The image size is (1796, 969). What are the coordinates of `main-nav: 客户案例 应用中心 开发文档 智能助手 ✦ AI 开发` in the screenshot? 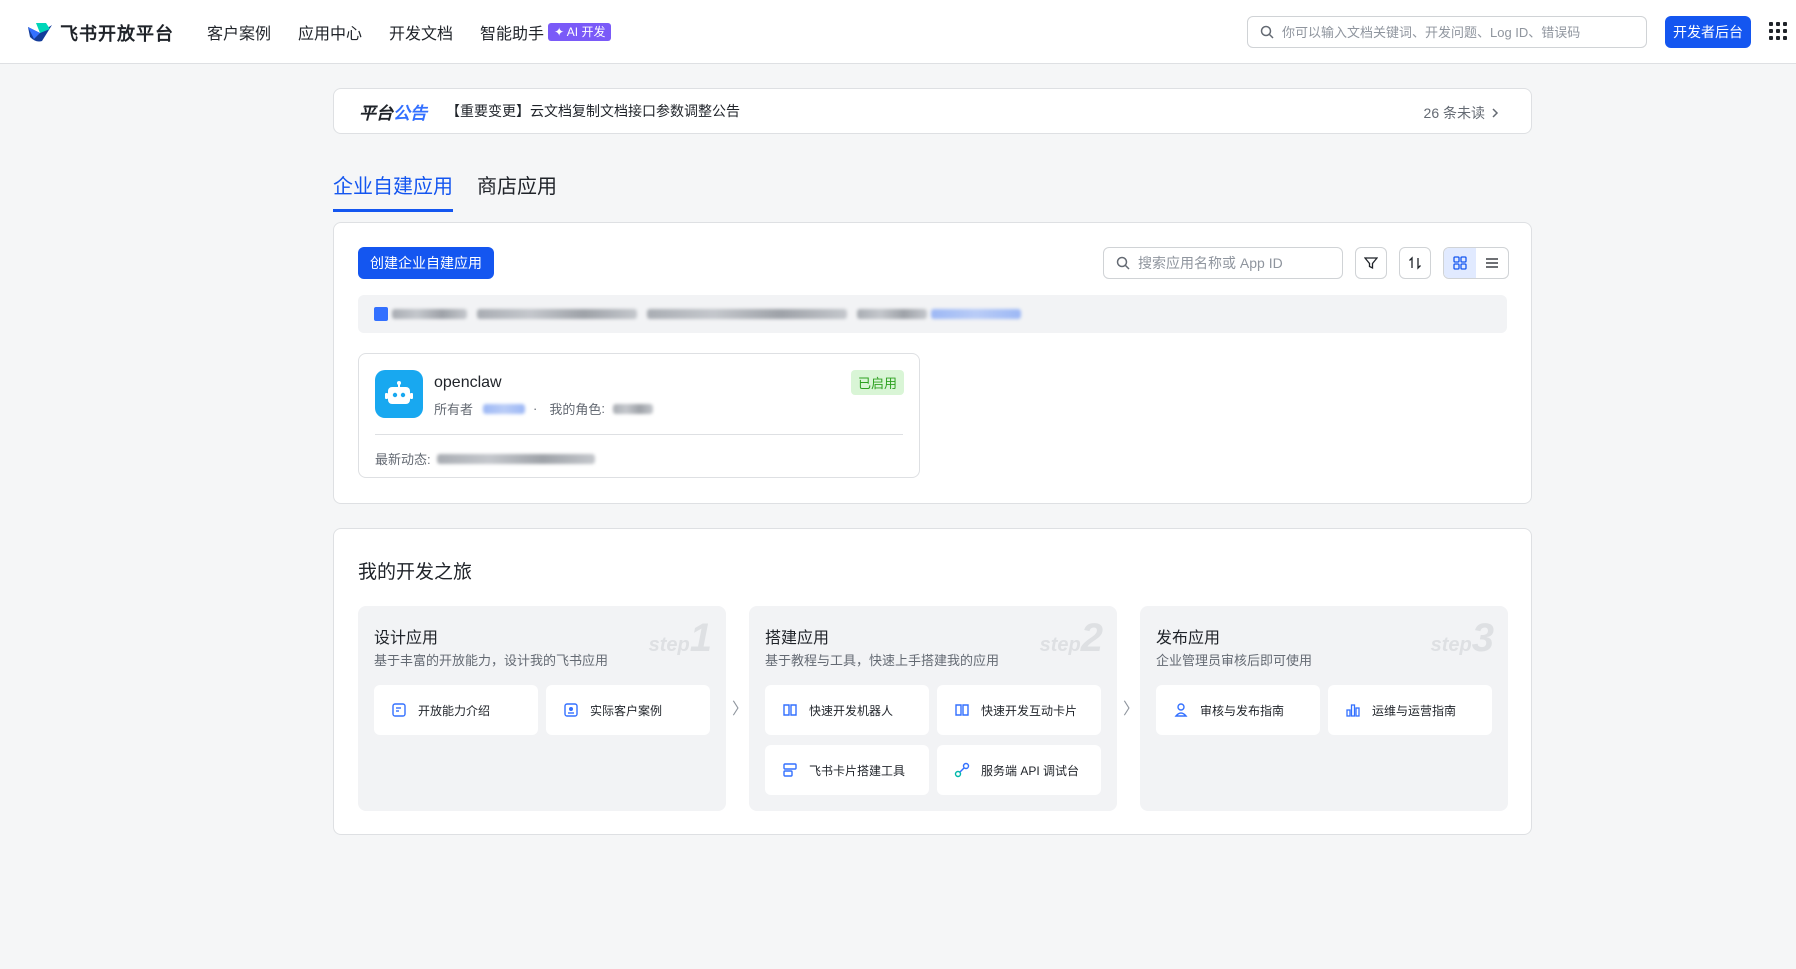 It's located at (422, 32).